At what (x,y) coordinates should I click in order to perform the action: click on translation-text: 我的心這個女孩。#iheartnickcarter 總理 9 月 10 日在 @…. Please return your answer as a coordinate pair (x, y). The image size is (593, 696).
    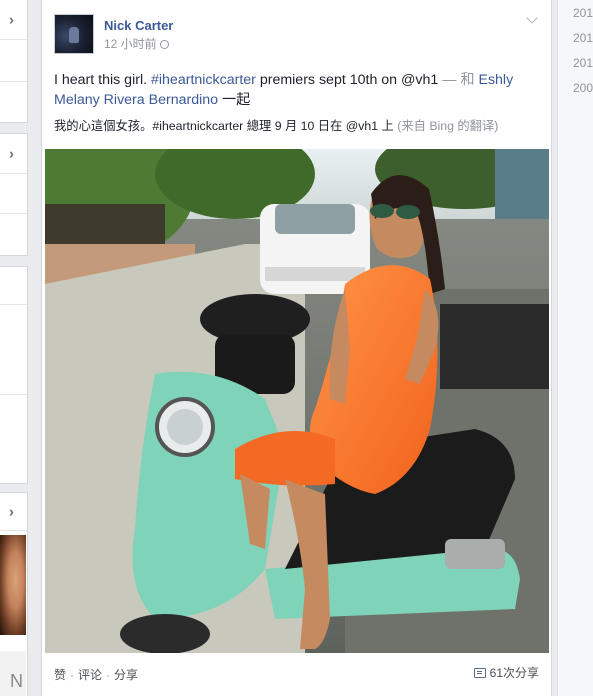
    Looking at the image, I should click on (226, 126).